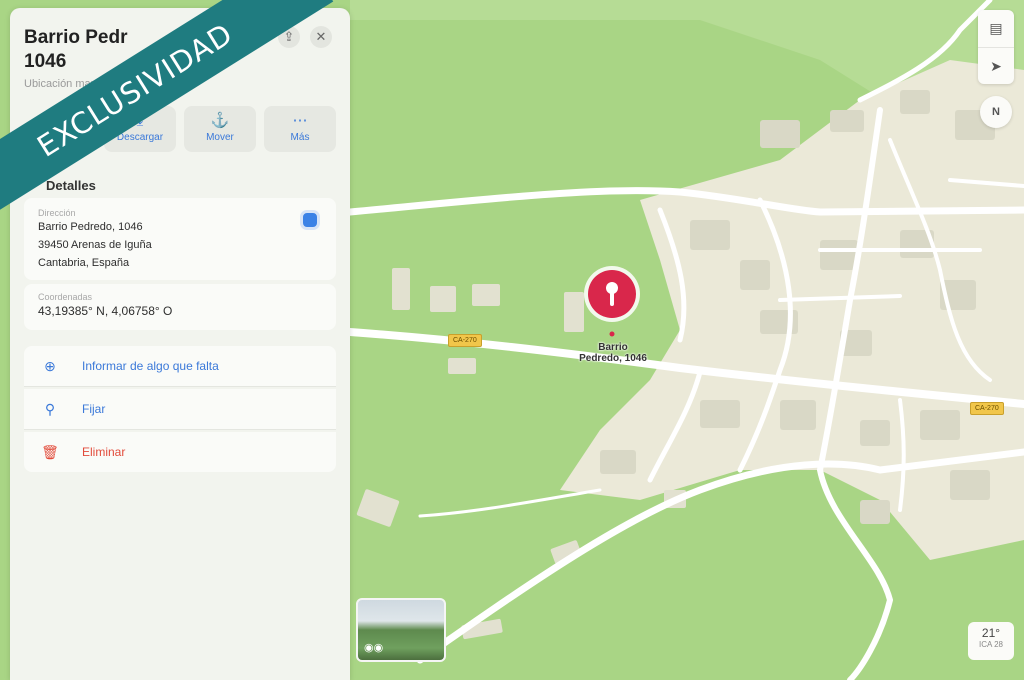 The height and width of the screenshot is (680, 1024). I want to click on map-controls: ▤ ➤, so click(996, 47).